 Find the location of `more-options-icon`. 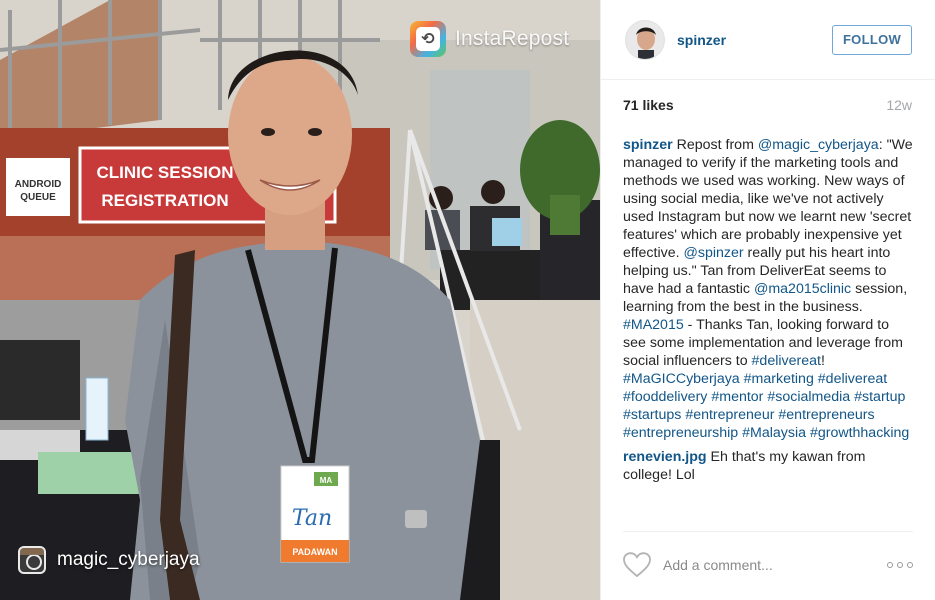

more-options-icon is located at coordinates (900, 565).